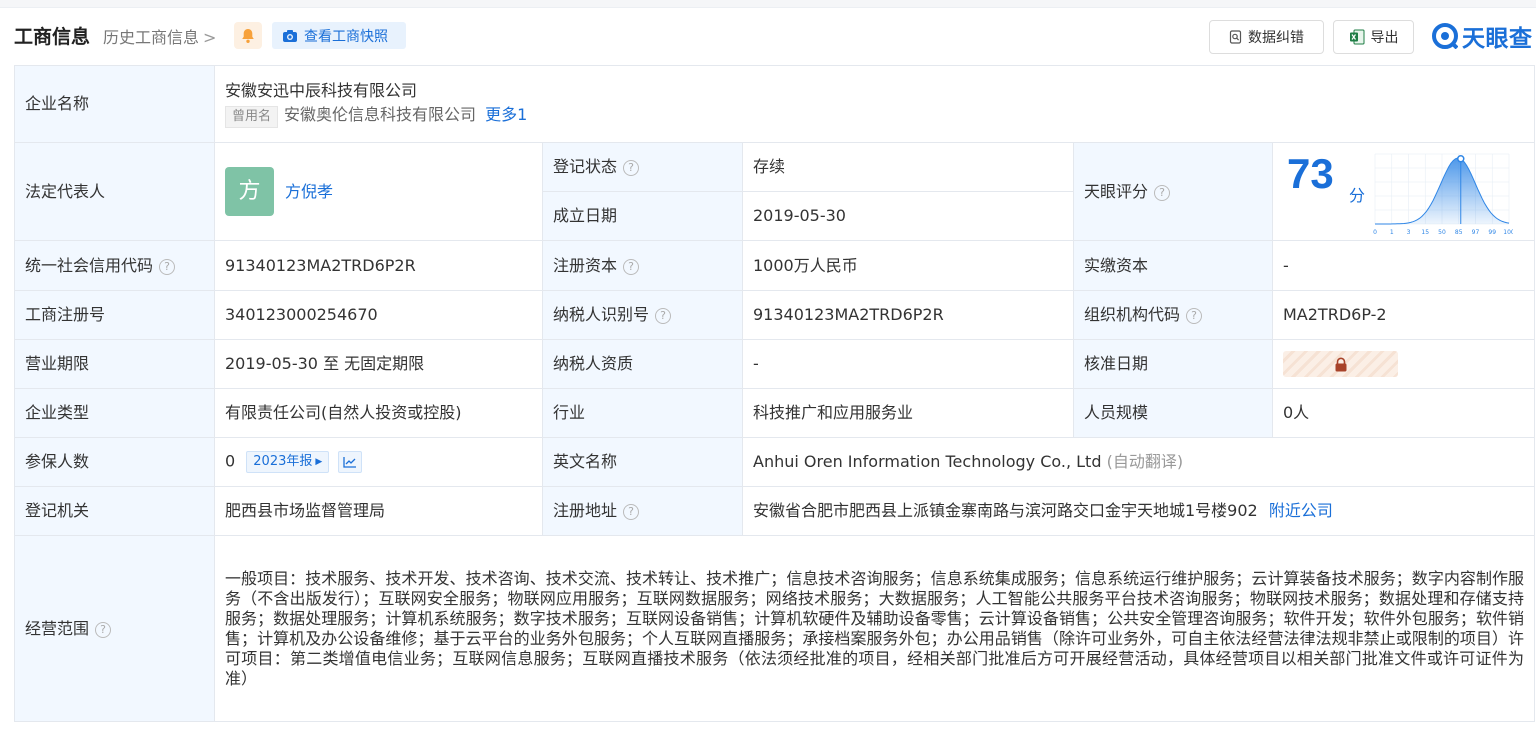  What do you see at coordinates (1403, 315) in the screenshot?
I see `org-code-value: MA2TRD6P-2` at bounding box center [1403, 315].